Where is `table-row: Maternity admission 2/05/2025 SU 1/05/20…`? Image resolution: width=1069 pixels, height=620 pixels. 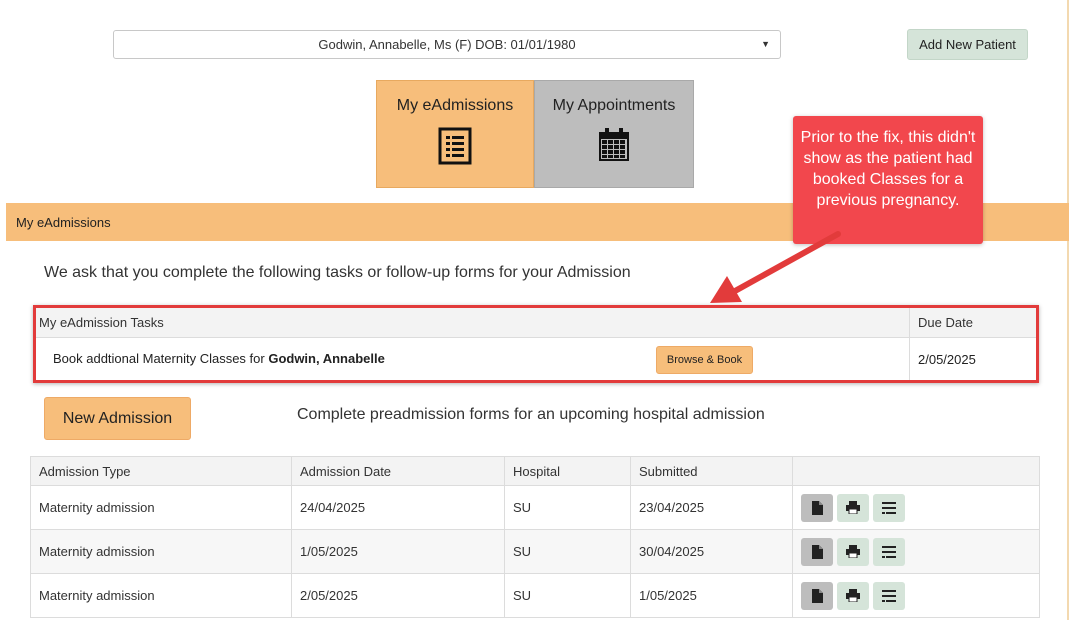
table-row: Maternity admission 2/05/2025 SU 1/05/20… is located at coordinates (535, 595).